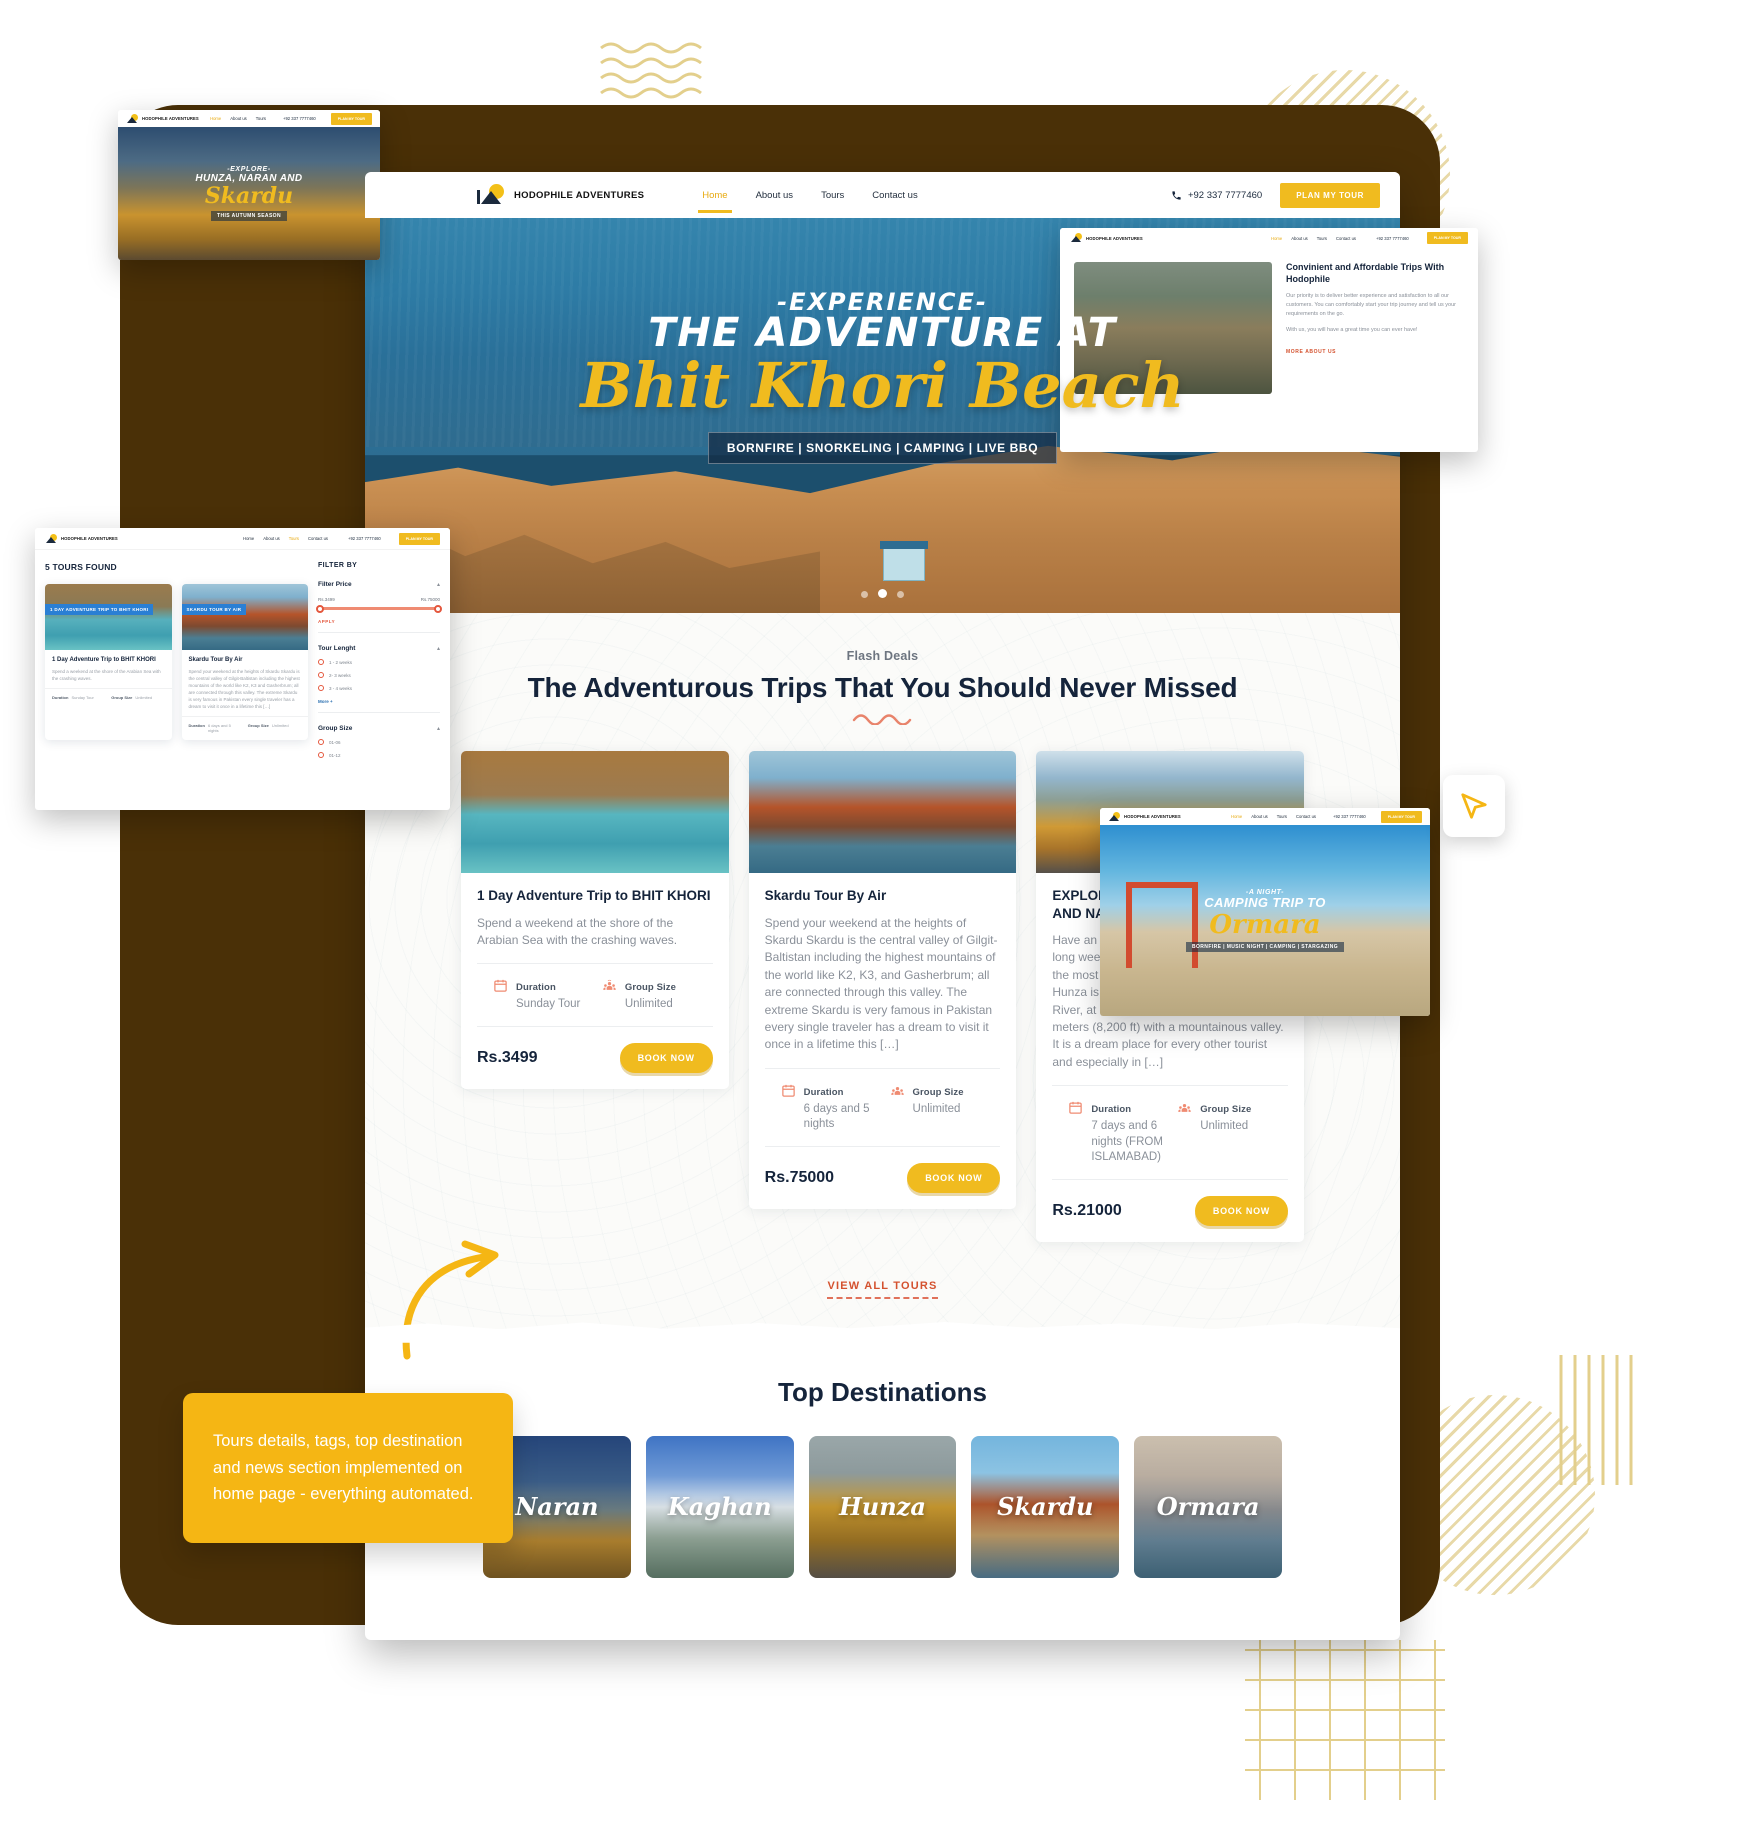 Image resolution: width=1760 pixels, height=1827 pixels. Describe the element at coordinates (808, 199) in the screenshot. I see `primary-nav: Home About us Tours Contact us` at that location.